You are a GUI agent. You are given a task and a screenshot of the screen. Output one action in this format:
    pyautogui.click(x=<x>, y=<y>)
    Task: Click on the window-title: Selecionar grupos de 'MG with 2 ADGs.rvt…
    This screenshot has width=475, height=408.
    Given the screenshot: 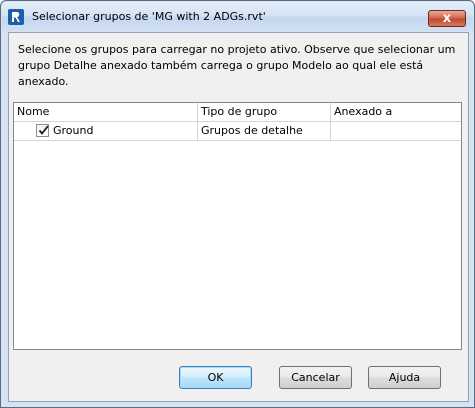 What is the action you would take?
    pyautogui.click(x=149, y=16)
    